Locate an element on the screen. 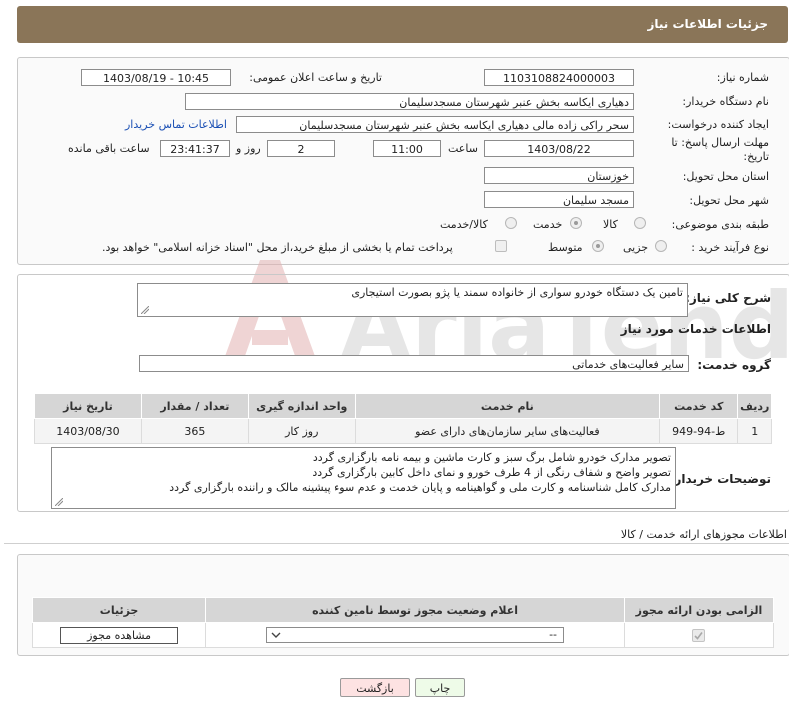 This screenshot has height=713, width=789. chevron-down-icon is located at coordinates (276, 635).